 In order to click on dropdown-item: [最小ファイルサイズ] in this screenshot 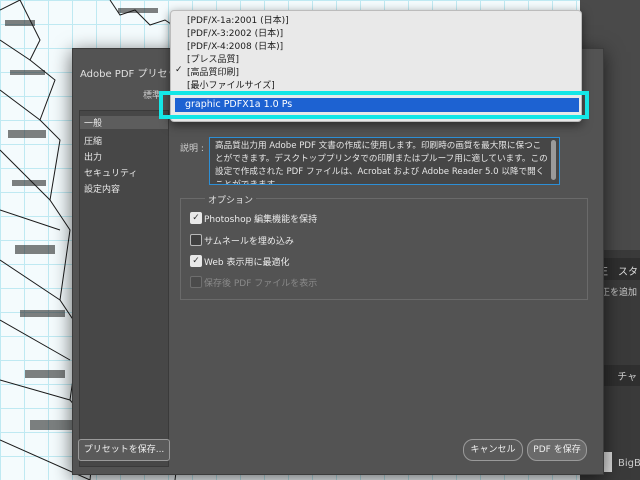, I will do `click(231, 84)`.